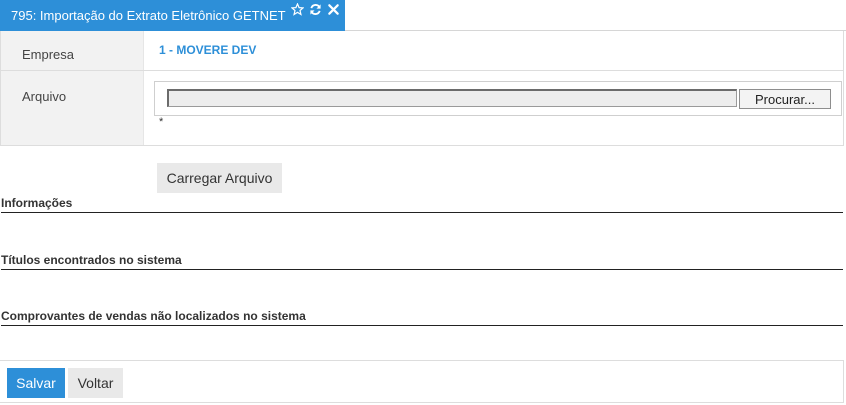 Image resolution: width=846 pixels, height=405 pixels. What do you see at coordinates (72, 108) in the screenshot?
I see `arquivo-label: Arquivo` at bounding box center [72, 108].